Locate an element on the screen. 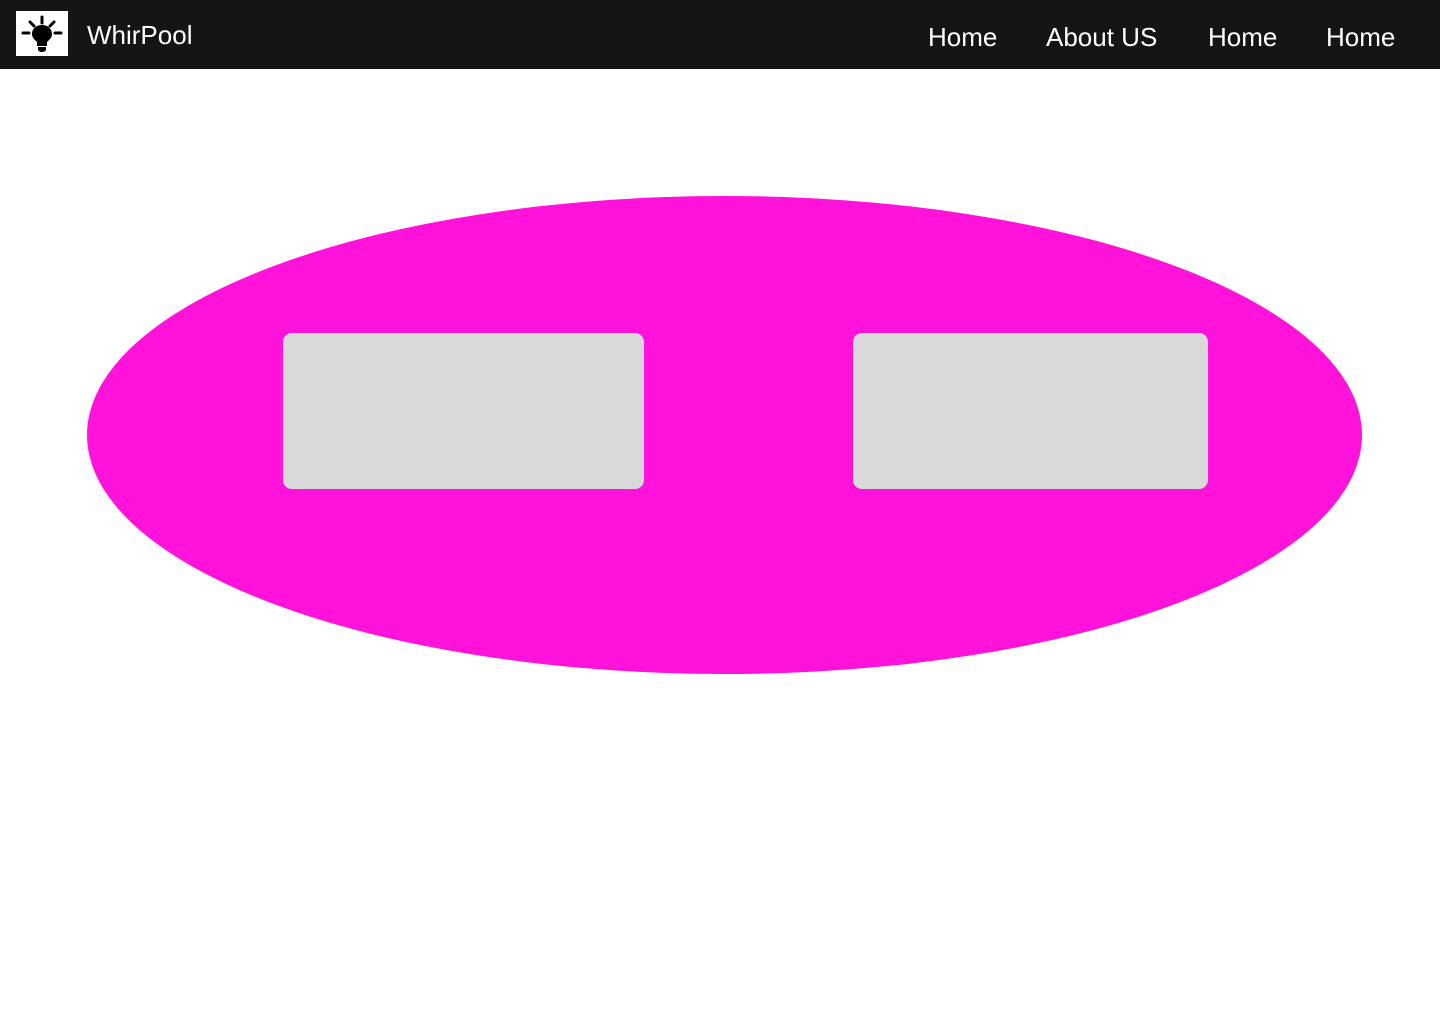 This screenshot has height=1024, width=1440. logo is located at coordinates (42, 33).